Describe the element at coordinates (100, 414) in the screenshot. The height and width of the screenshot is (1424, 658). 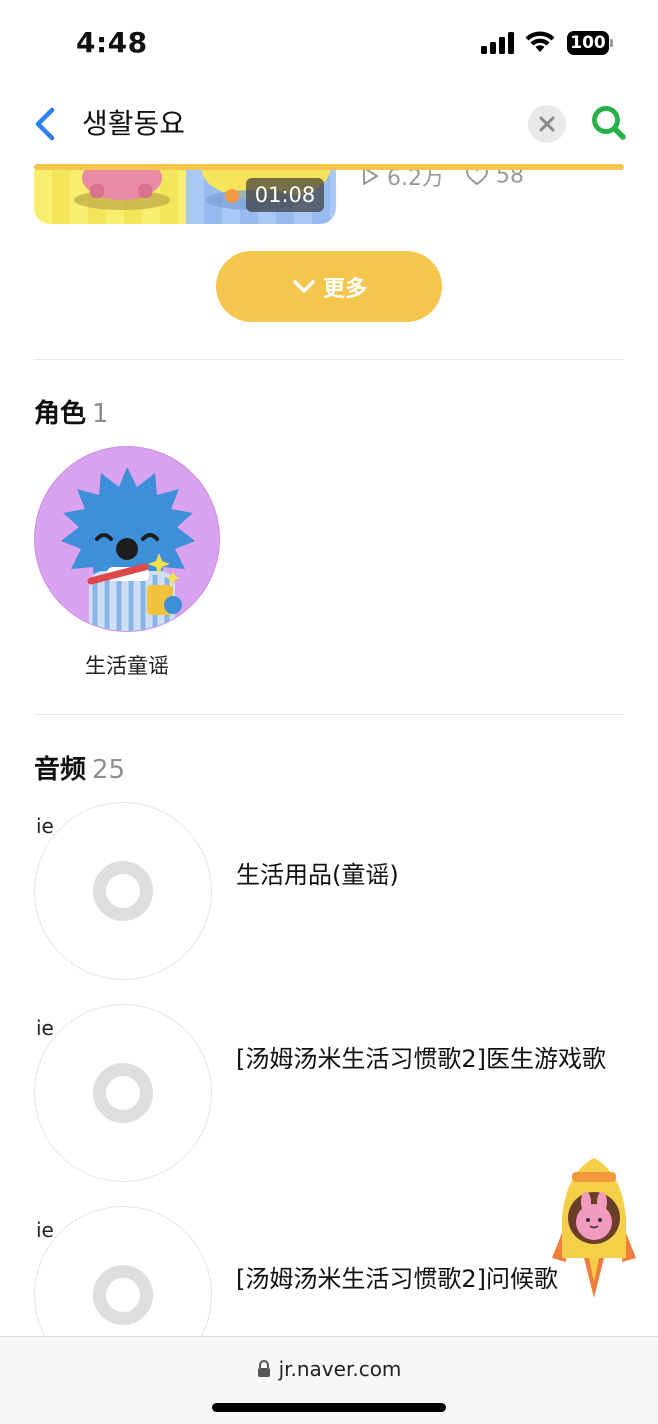
I see `characters-count: 1` at that location.